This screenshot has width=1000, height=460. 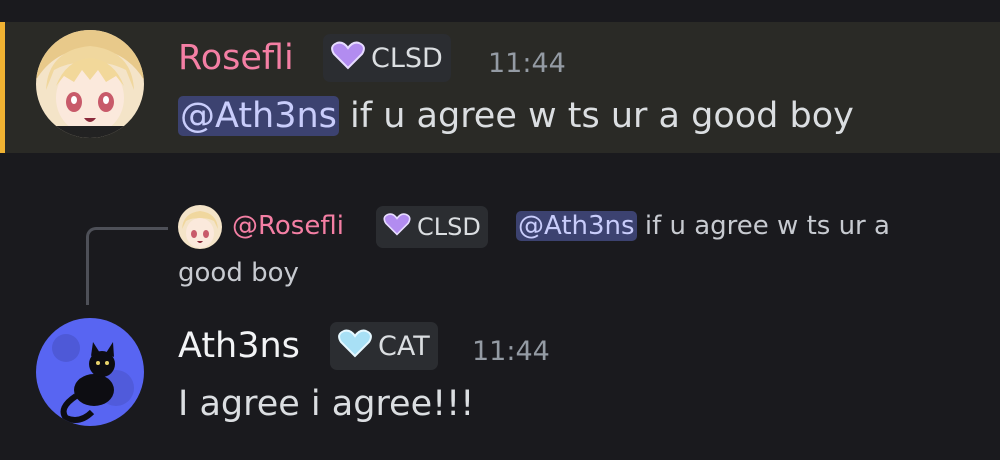 I want to click on server-tag-label: CLSD, so click(x=407, y=58).